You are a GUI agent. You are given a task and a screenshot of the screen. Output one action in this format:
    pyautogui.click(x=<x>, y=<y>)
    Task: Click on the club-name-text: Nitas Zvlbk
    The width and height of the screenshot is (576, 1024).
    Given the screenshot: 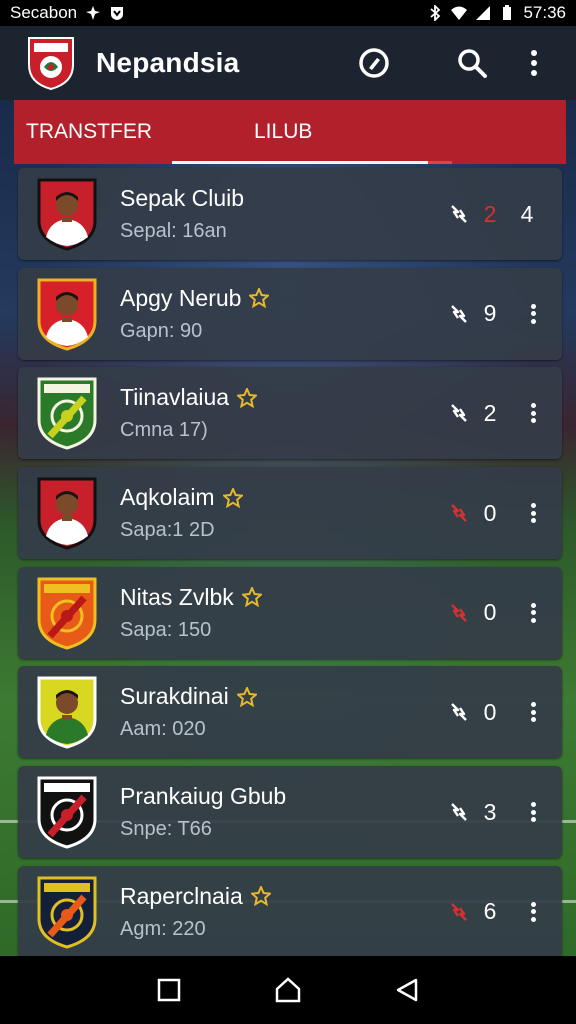 What is the action you would take?
    pyautogui.click(x=177, y=596)
    